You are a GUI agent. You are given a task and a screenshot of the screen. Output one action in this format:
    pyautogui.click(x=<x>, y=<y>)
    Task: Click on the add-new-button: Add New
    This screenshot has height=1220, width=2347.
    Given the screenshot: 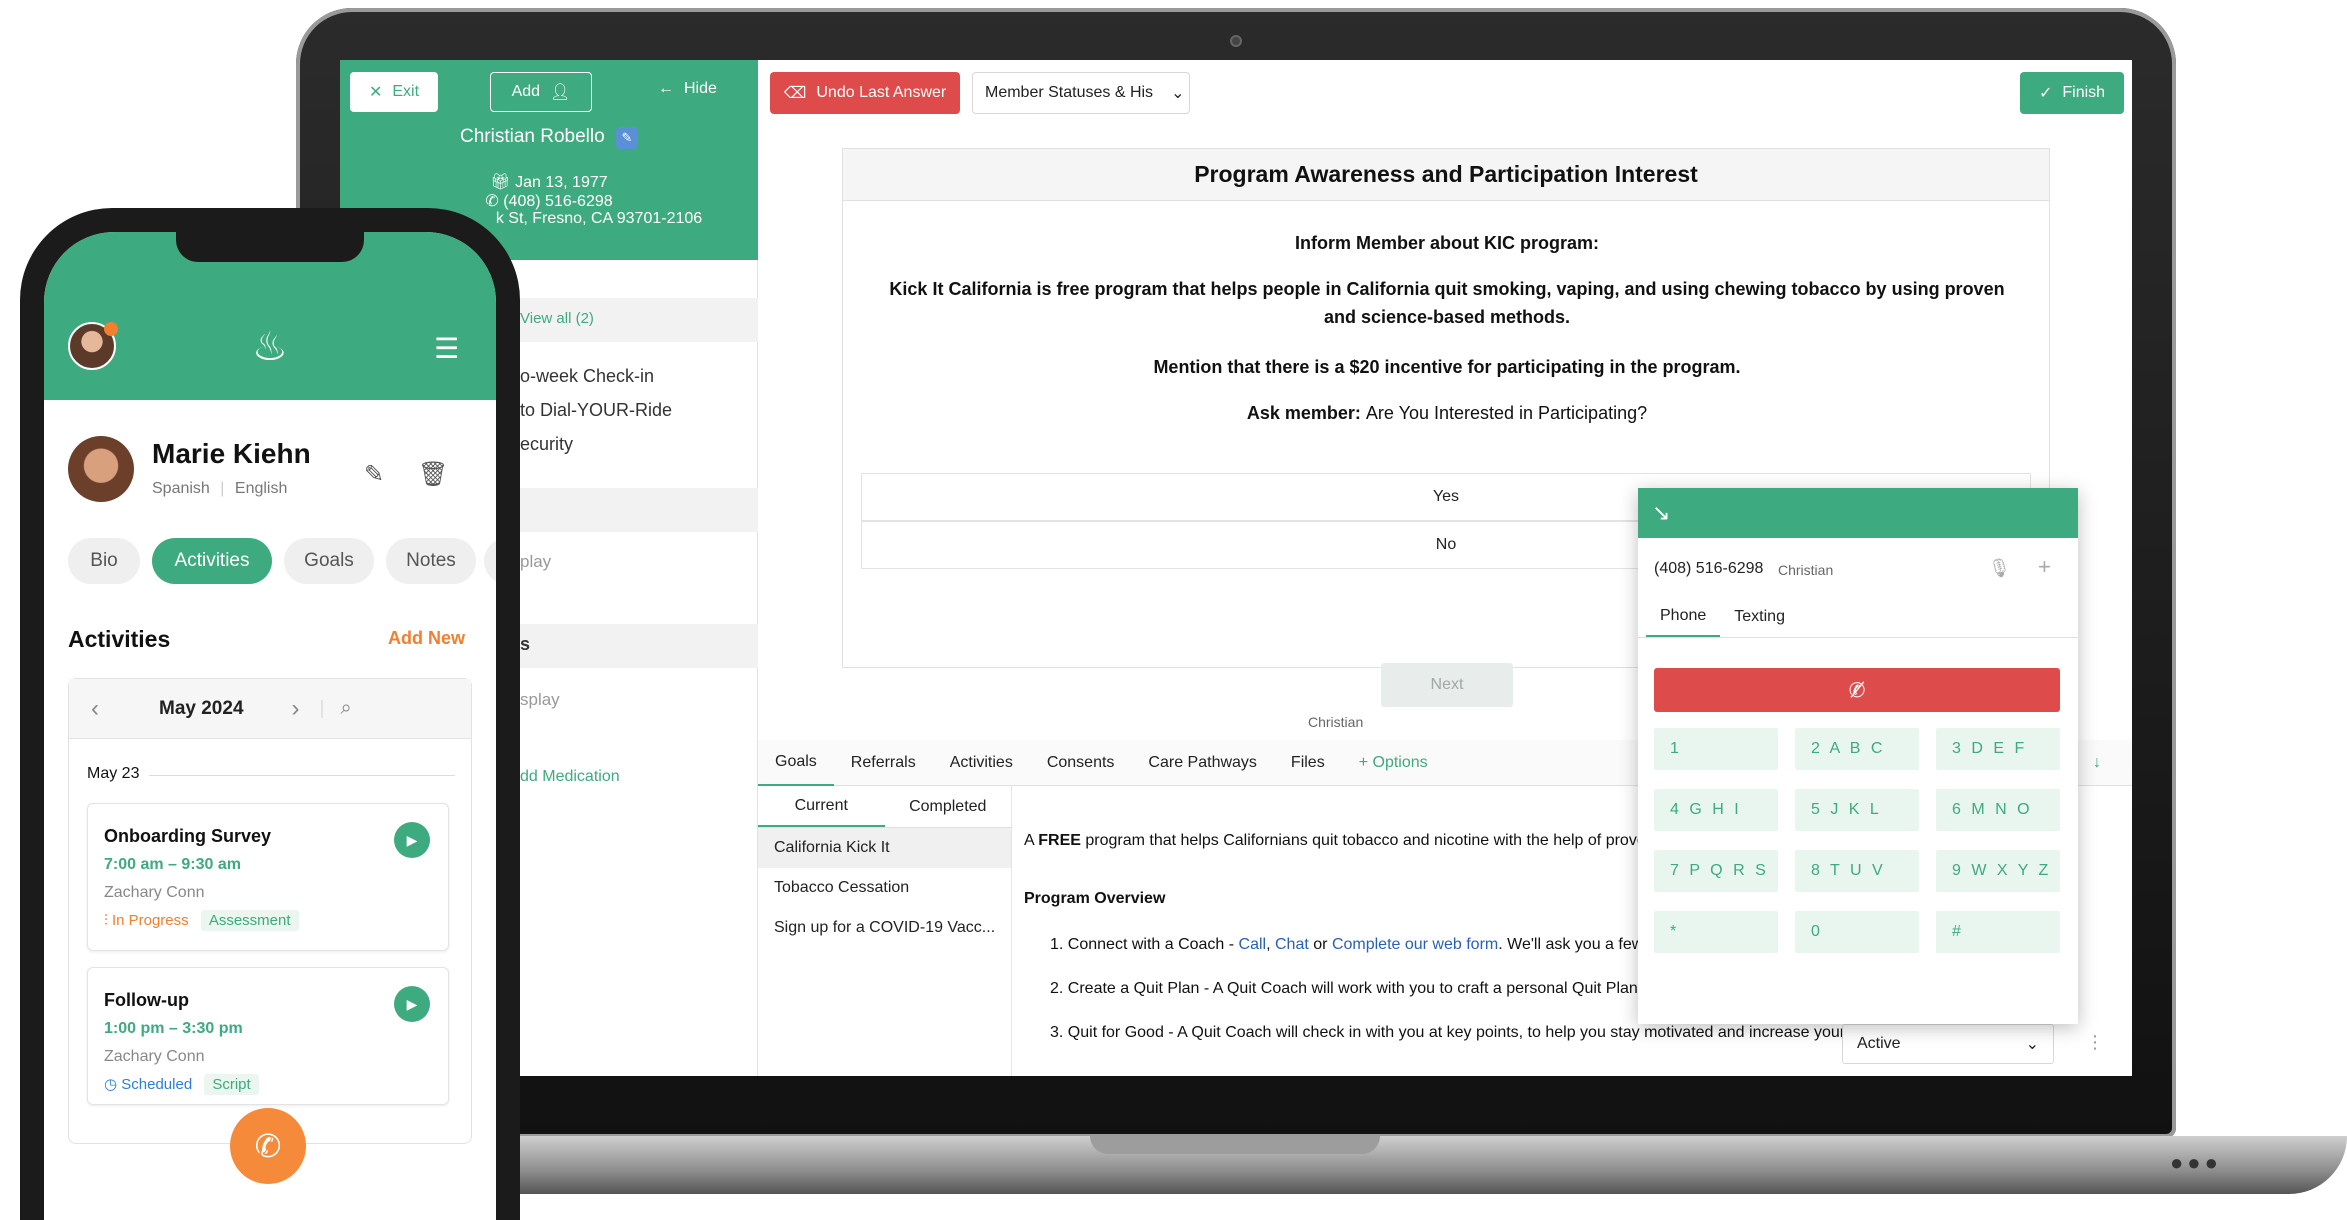 What is the action you would take?
    pyautogui.click(x=426, y=638)
    